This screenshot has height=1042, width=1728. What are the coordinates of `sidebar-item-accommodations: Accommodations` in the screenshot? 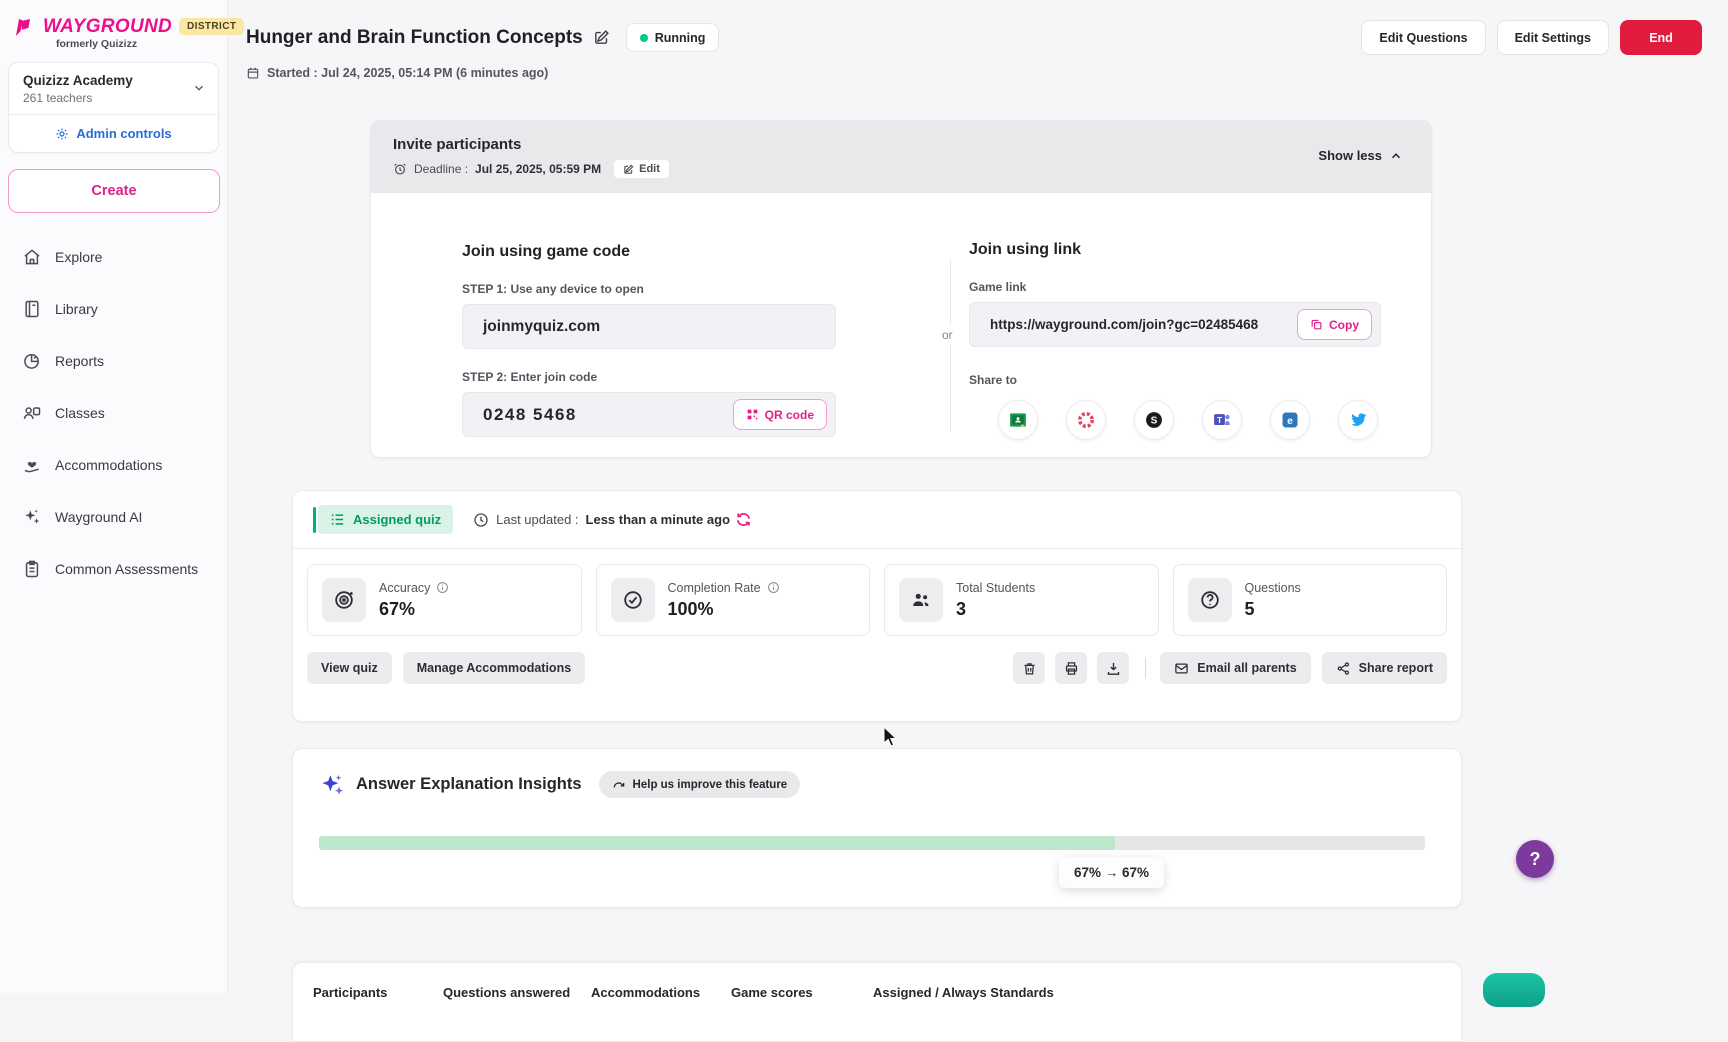 It's located at (113, 465).